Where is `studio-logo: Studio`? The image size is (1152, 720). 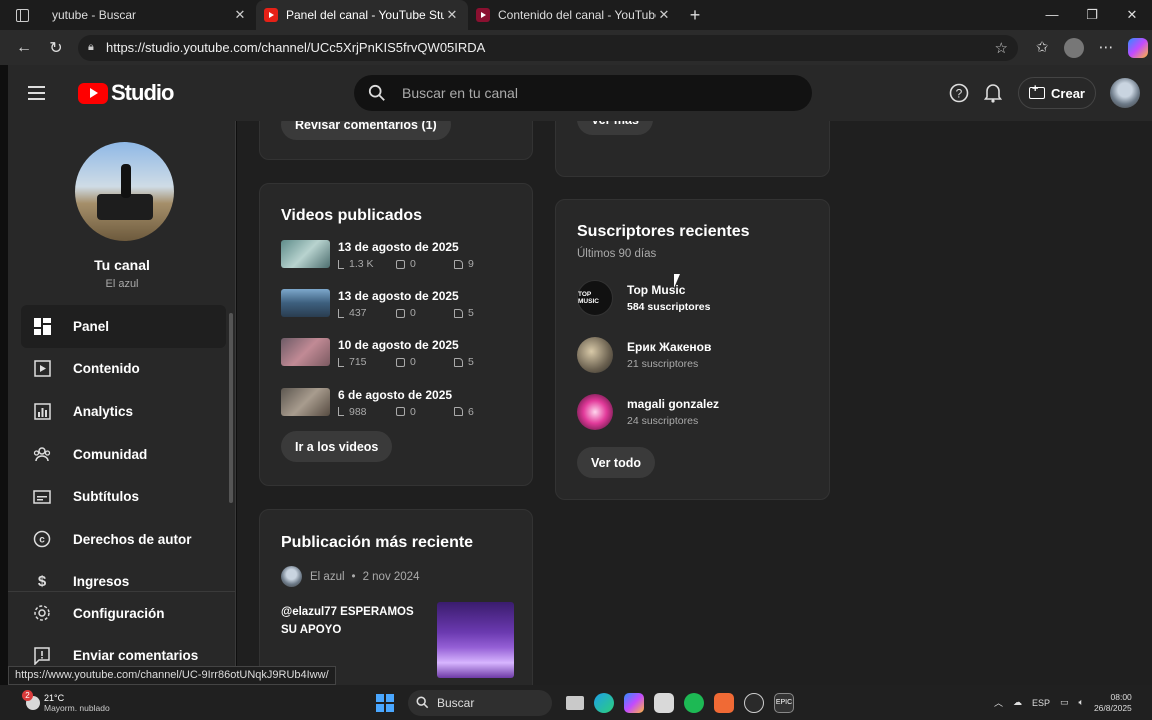 studio-logo: Studio is located at coordinates (126, 93).